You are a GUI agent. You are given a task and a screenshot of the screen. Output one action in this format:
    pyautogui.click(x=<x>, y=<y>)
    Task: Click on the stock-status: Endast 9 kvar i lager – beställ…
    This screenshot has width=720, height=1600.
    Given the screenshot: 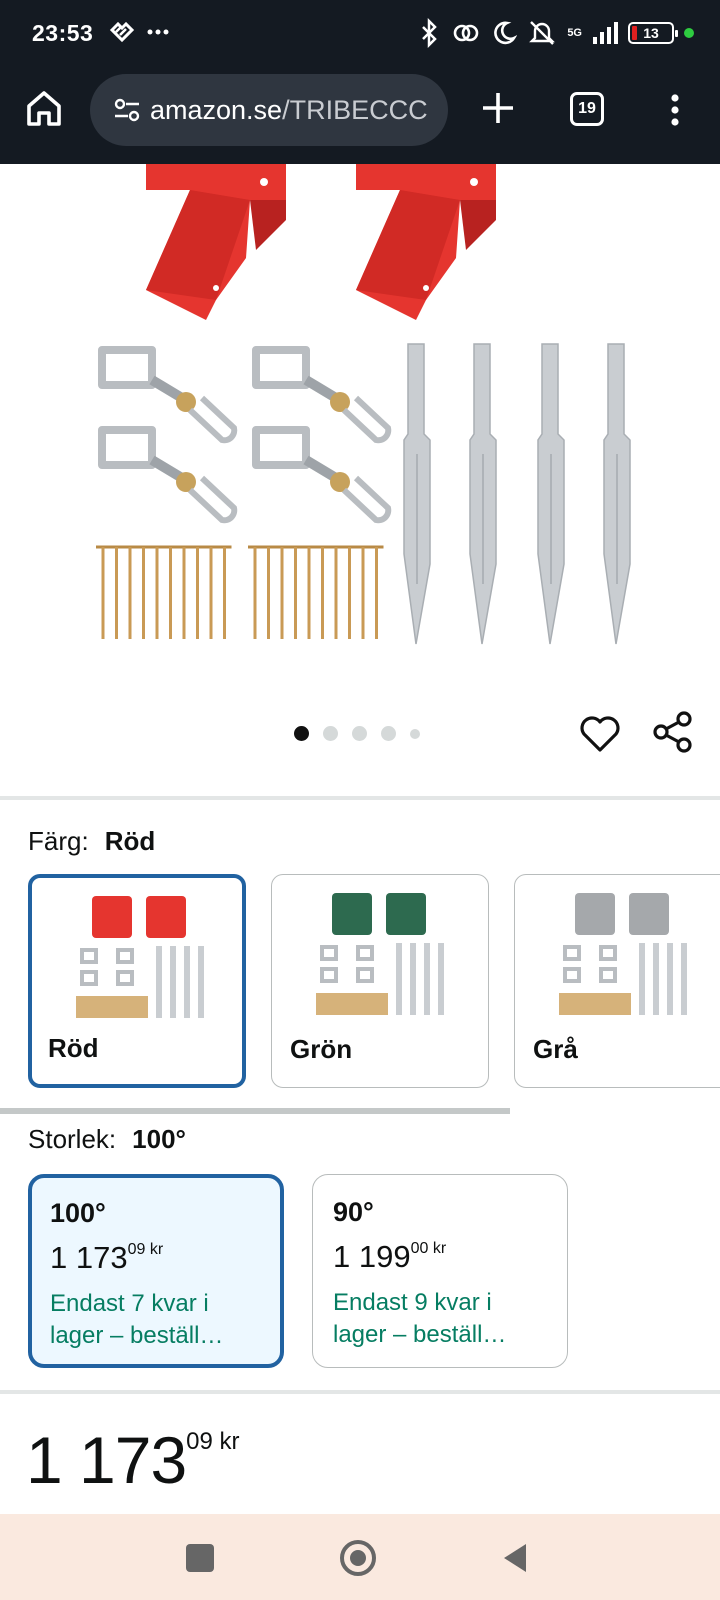 What is the action you would take?
    pyautogui.click(x=443, y=1319)
    